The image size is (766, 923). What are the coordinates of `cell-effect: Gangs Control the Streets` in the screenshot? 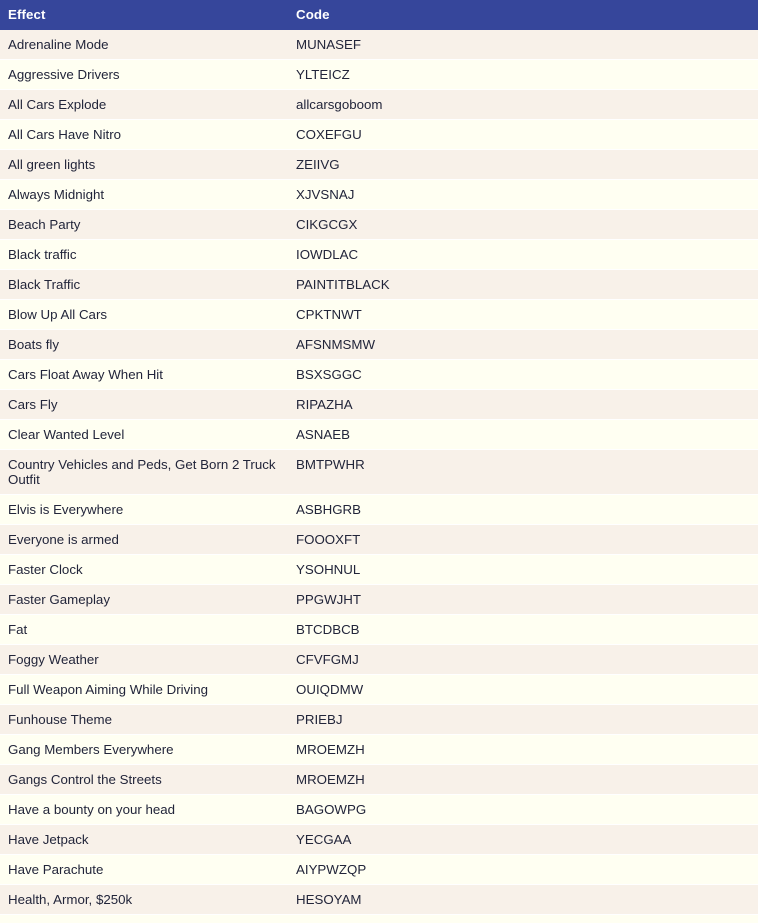 It's located at (144, 779).